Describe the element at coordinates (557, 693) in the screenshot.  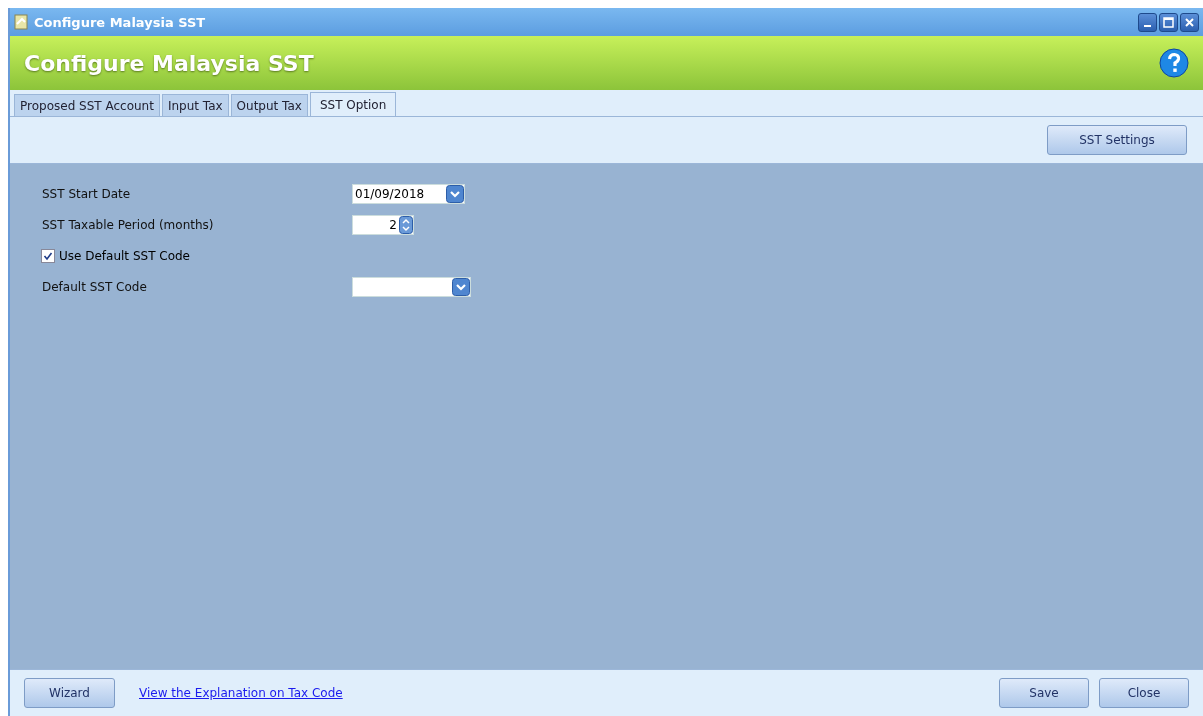
I see `explanation-link: View the Explanation on Tax Code` at that location.